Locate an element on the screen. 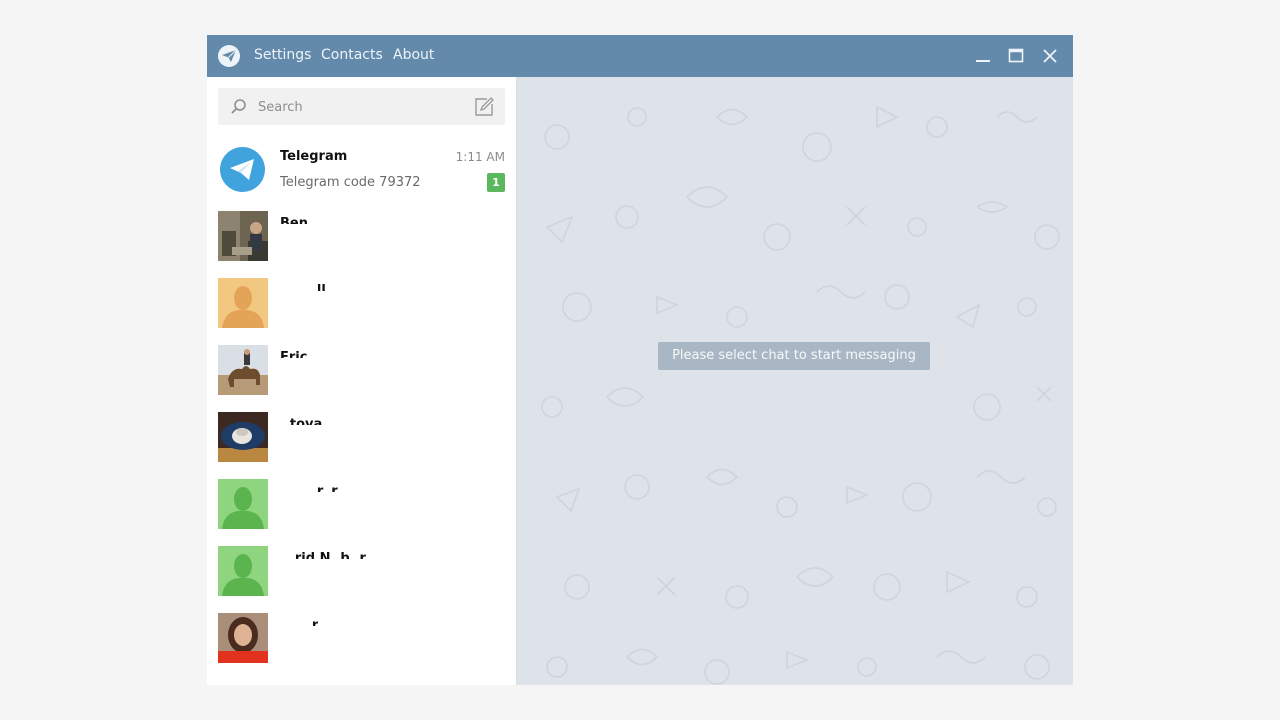 The height and width of the screenshot is (720, 1280). search-icon is located at coordinates (239, 107).